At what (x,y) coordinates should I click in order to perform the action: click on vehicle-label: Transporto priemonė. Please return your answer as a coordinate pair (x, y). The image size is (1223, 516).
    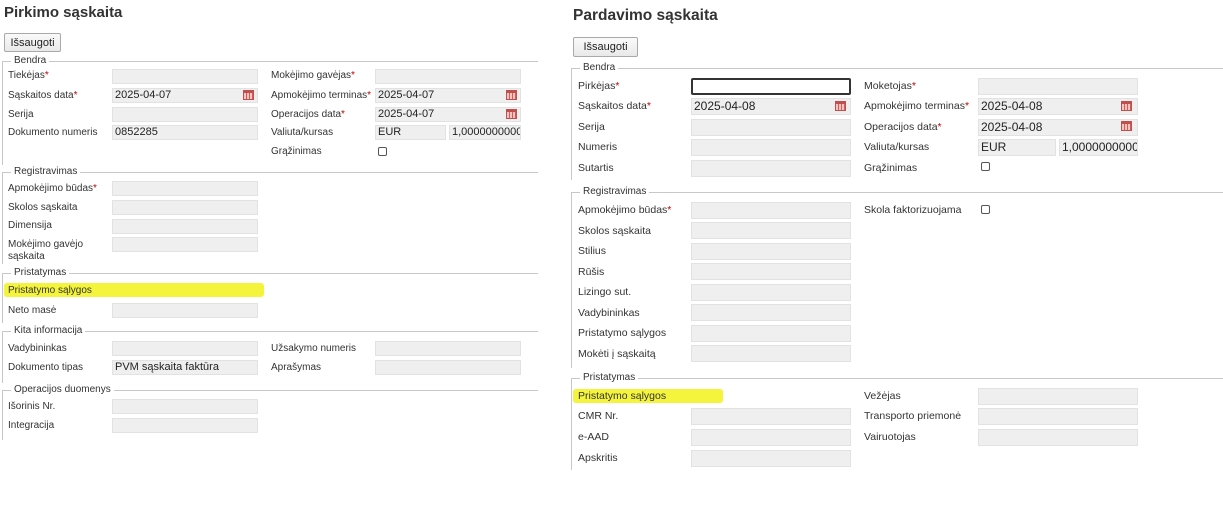
    Looking at the image, I should click on (913, 416).